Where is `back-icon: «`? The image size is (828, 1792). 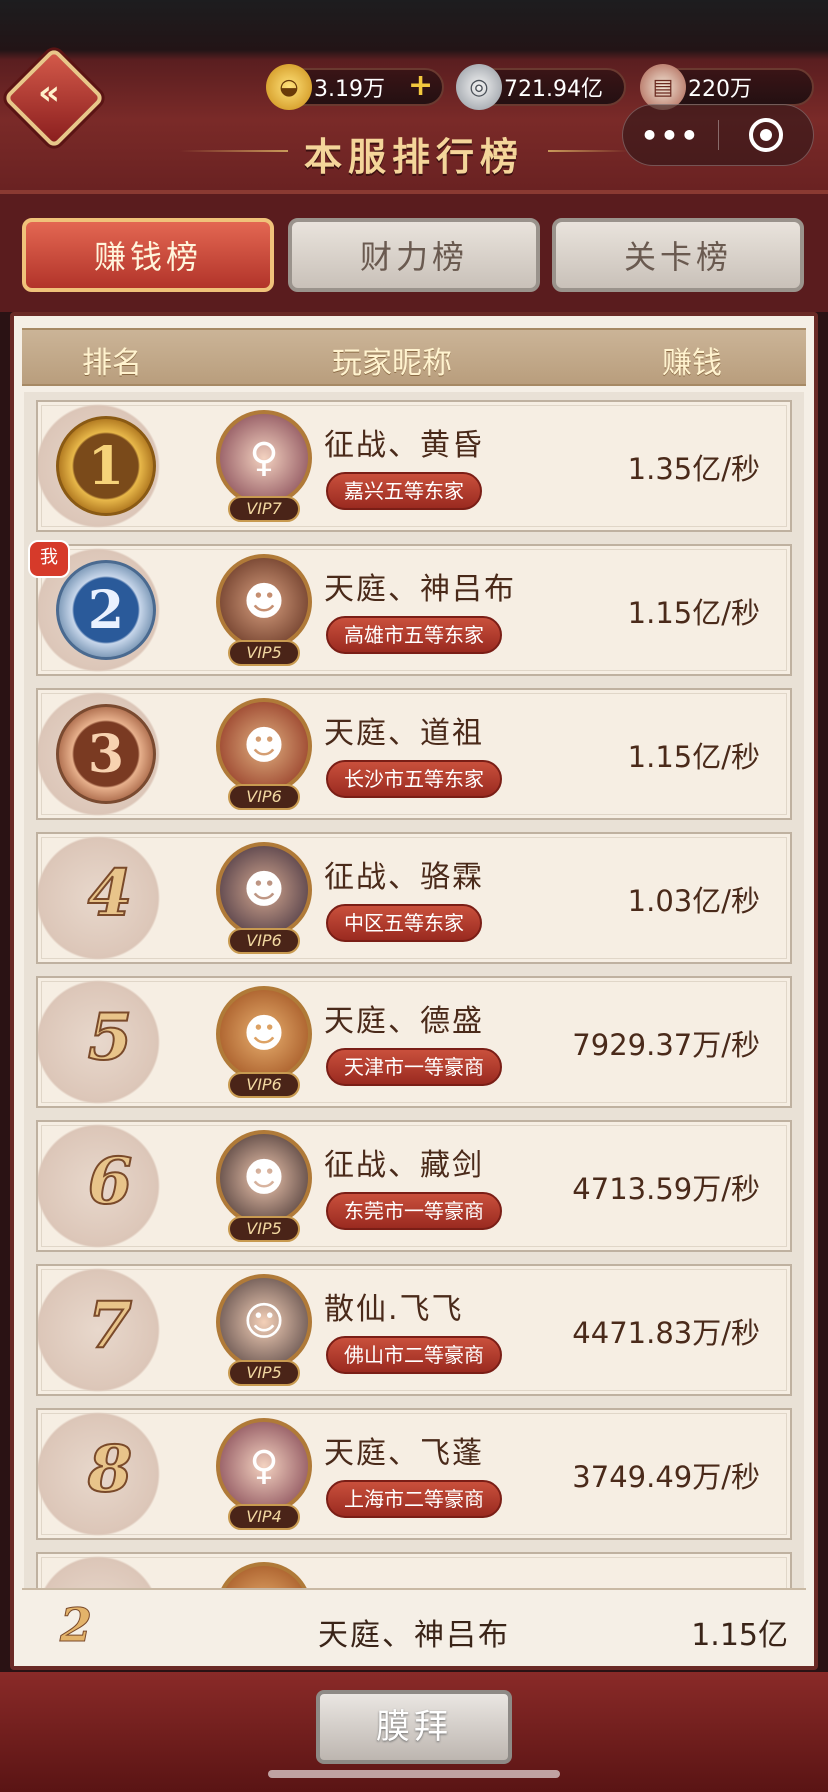 back-icon: « is located at coordinates (49, 93).